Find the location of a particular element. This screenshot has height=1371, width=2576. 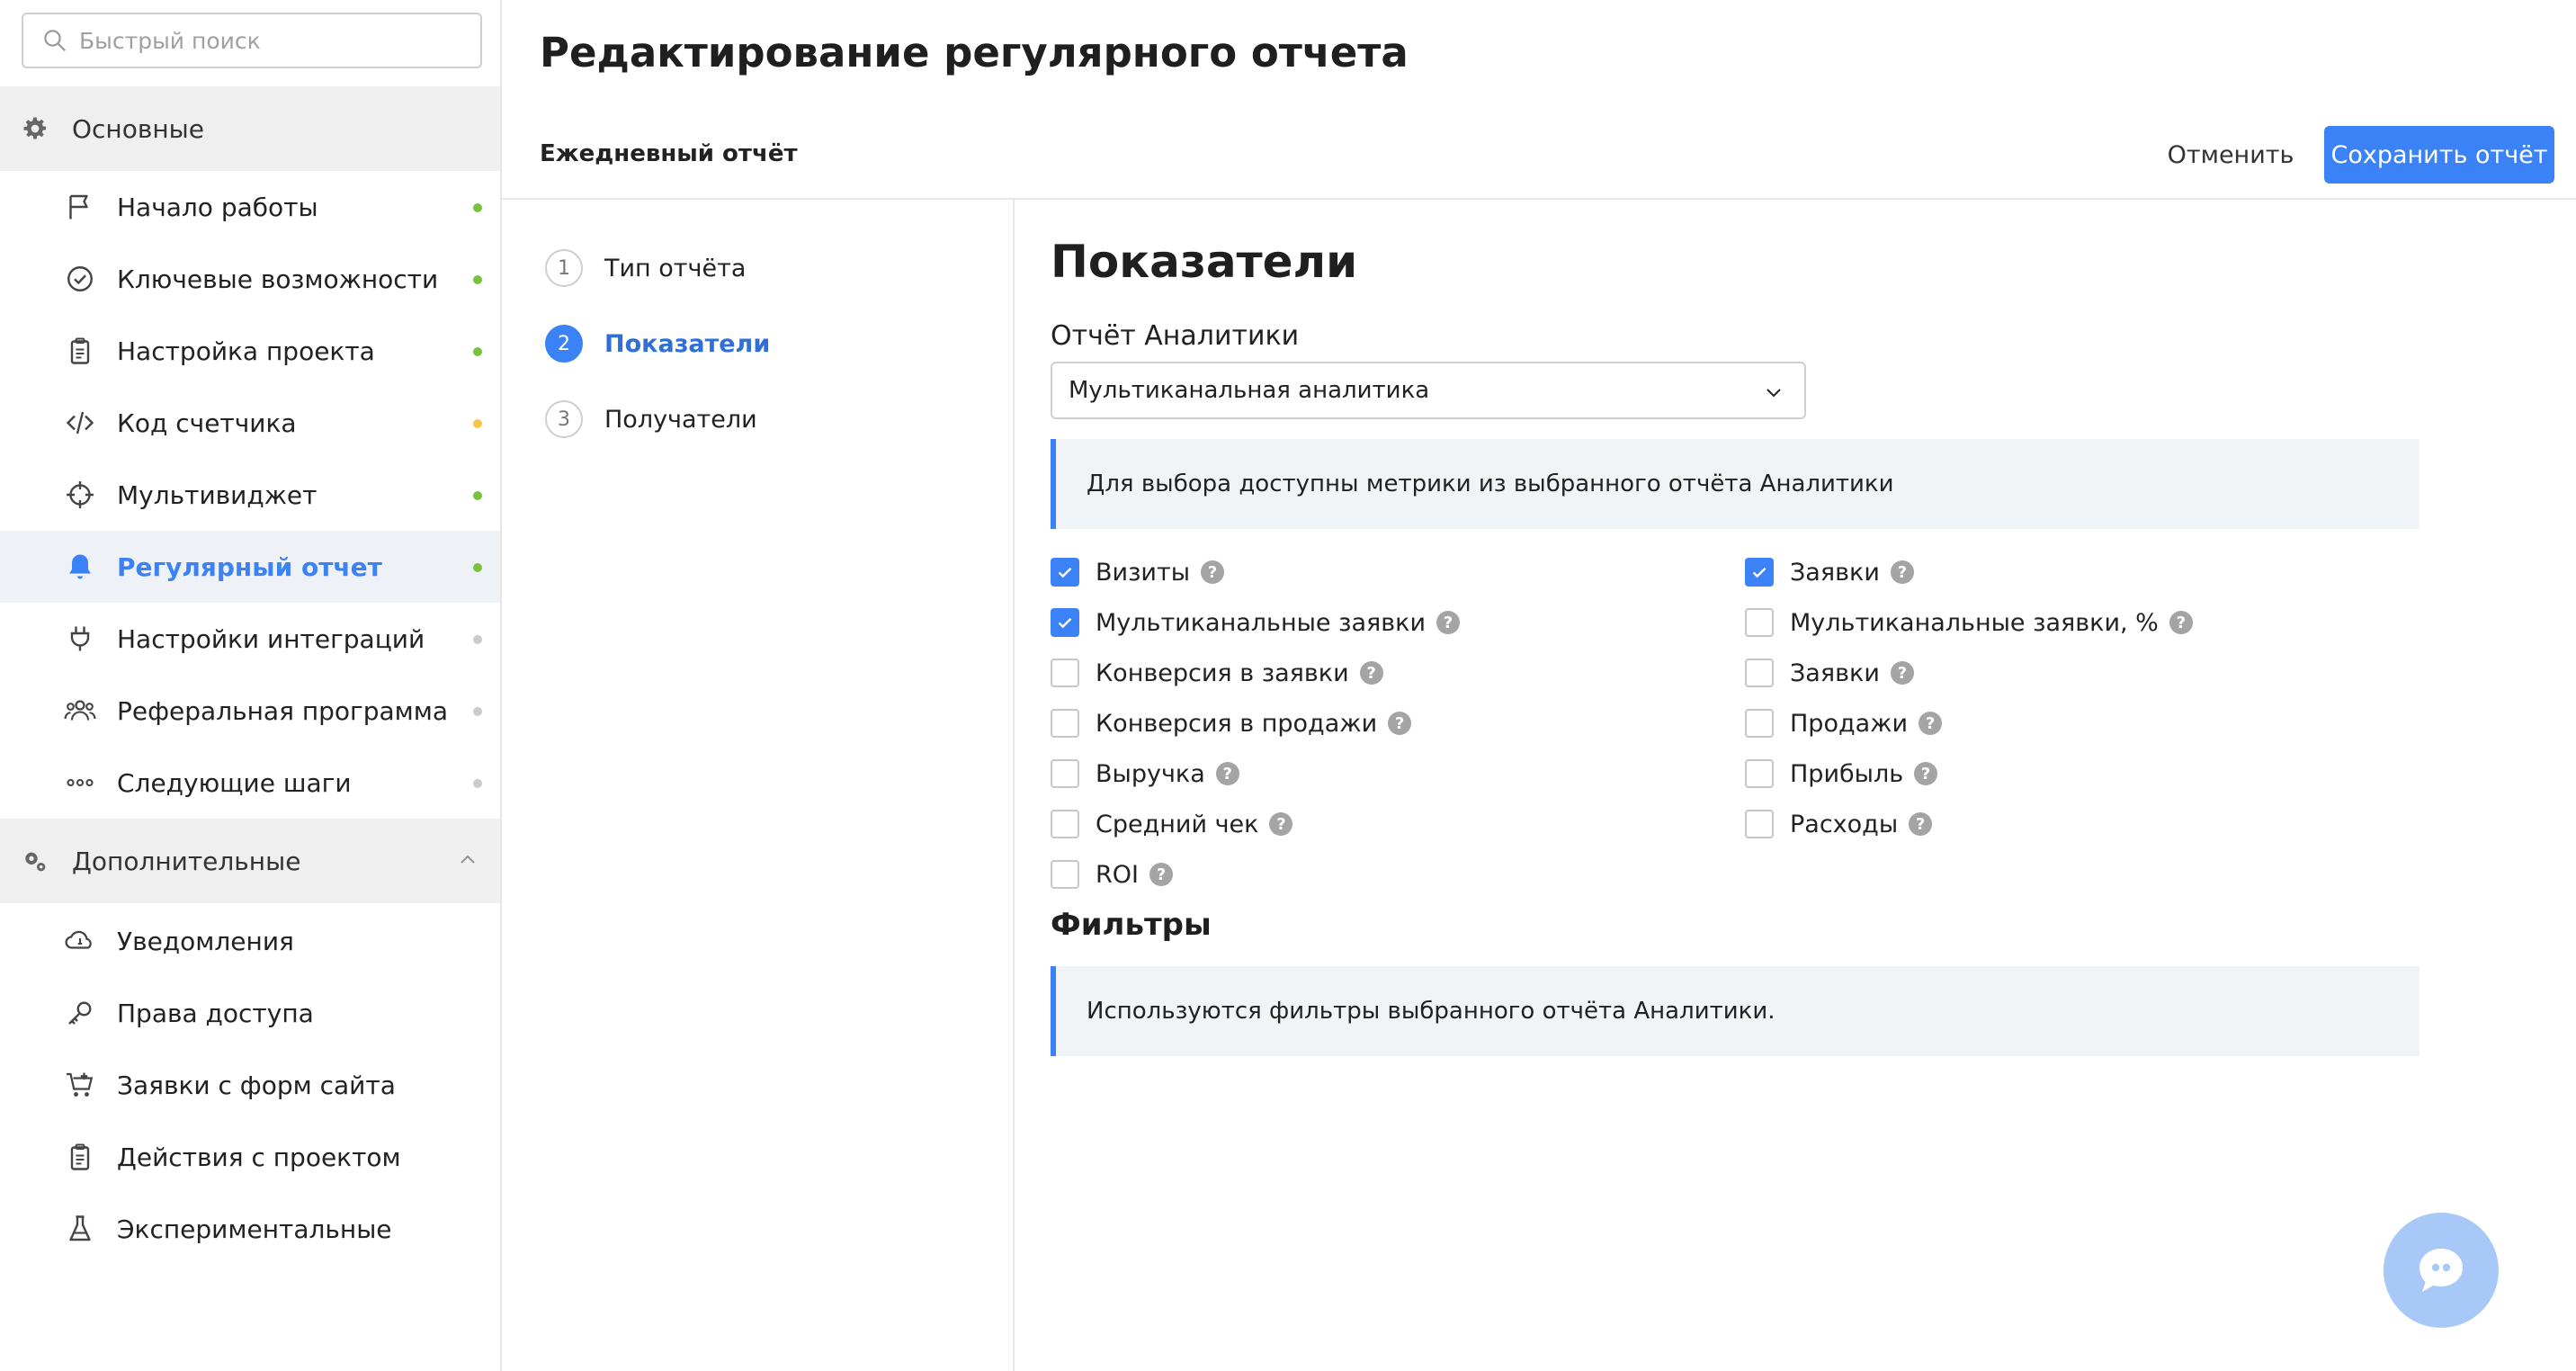

step-number: 2 is located at coordinates (564, 344).